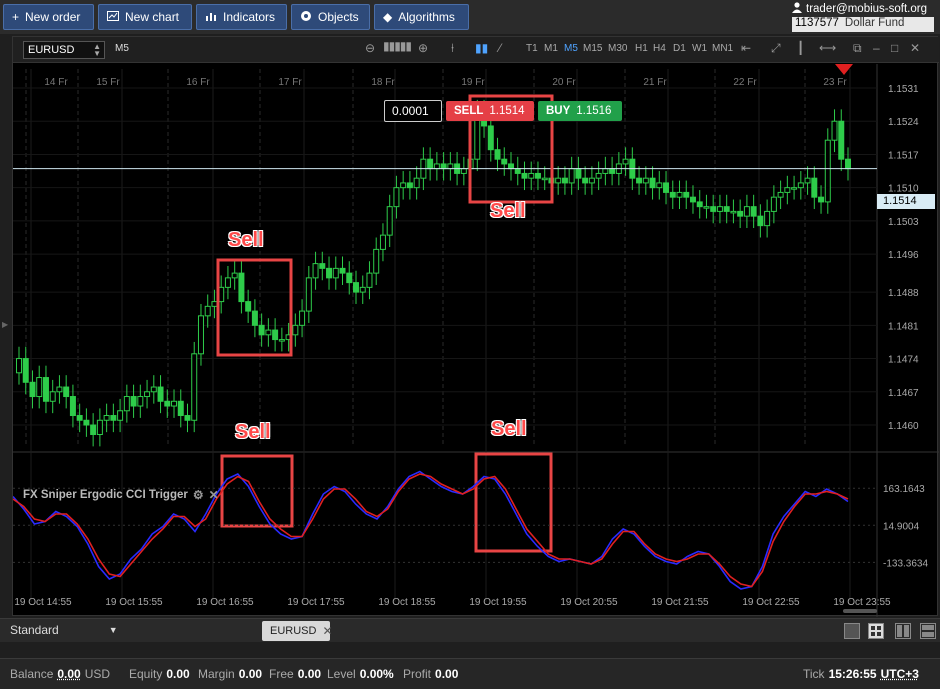 This screenshot has height=689, width=940. What do you see at coordinates (571, 48) in the screenshot?
I see `timeframe-m5: M5` at bounding box center [571, 48].